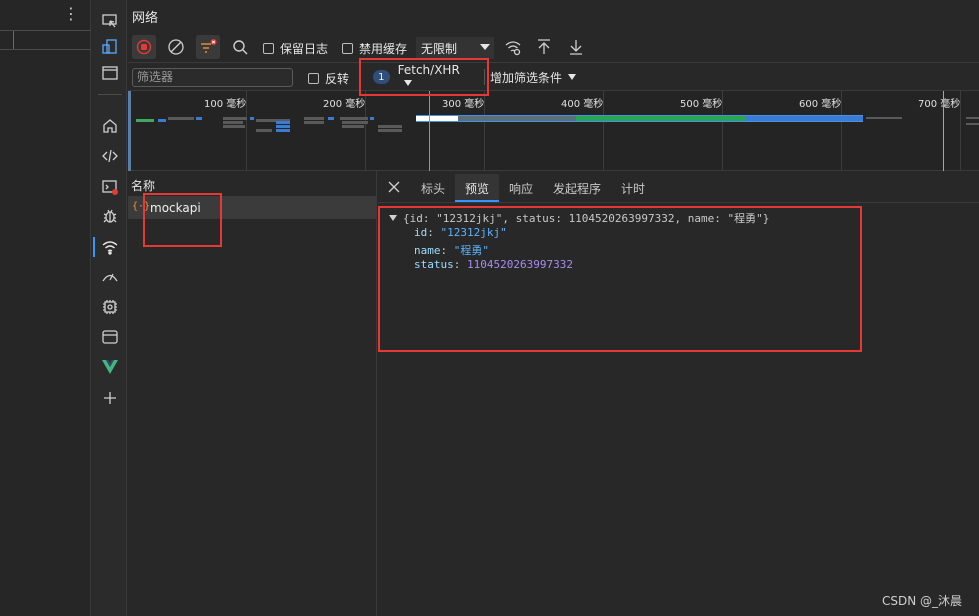 Image resolution: width=979 pixels, height=616 pixels. Describe the element at coordinates (433, 77) in the screenshot. I see `resource-type-label: Fetch/XHR` at that location.